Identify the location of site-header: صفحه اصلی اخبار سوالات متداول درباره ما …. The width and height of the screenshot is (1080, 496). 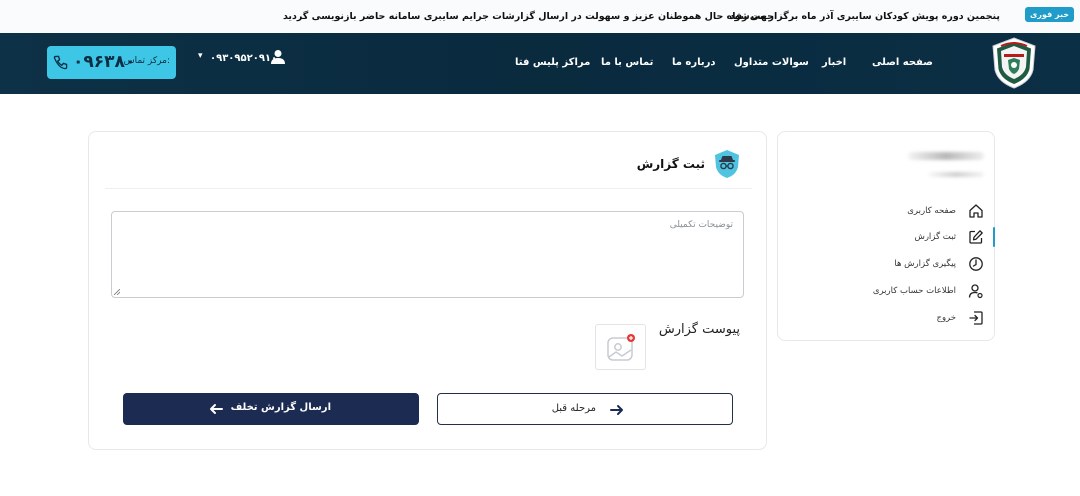
(540, 63).